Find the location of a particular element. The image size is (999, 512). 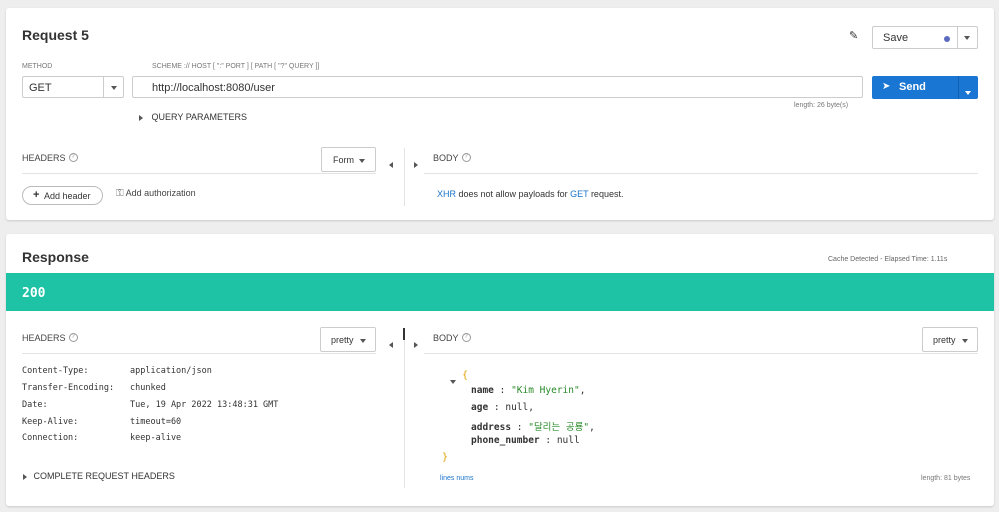

text-cursor is located at coordinates (404, 334).